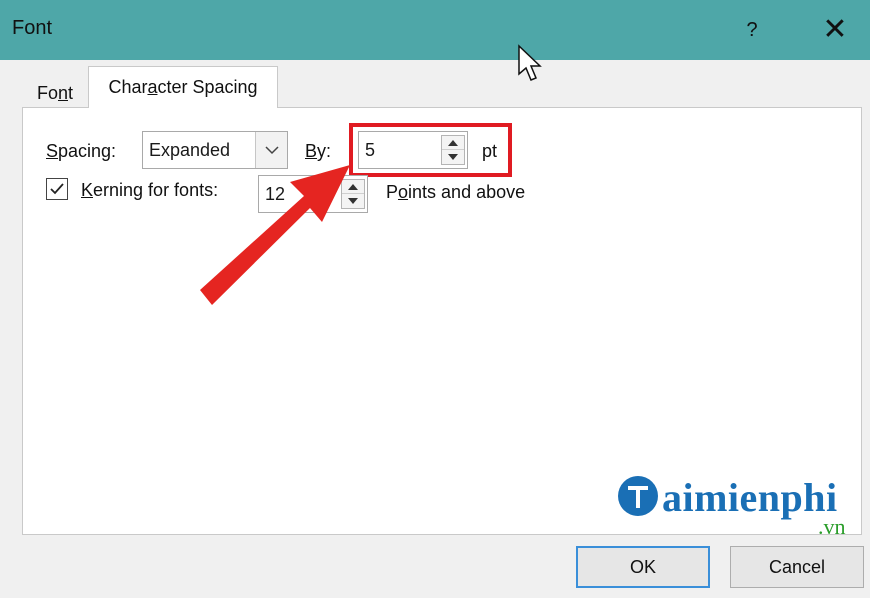 The image size is (870, 598). What do you see at coordinates (456, 192) in the screenshot?
I see `points-and-above-label: Points and above` at bounding box center [456, 192].